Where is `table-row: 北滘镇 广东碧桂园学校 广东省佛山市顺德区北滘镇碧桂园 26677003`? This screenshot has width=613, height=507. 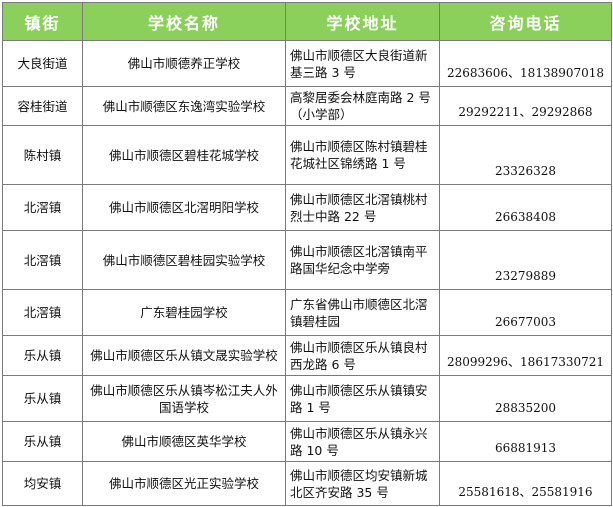 table-row: 北滘镇 广东碧桂园学校 广东省佛山市顺德区北滘镇碧桂园 26677003 is located at coordinates (307, 312).